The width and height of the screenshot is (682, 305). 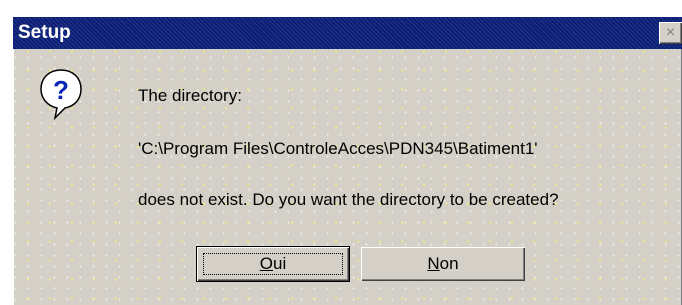 I want to click on close-button: ×, so click(x=670, y=33).